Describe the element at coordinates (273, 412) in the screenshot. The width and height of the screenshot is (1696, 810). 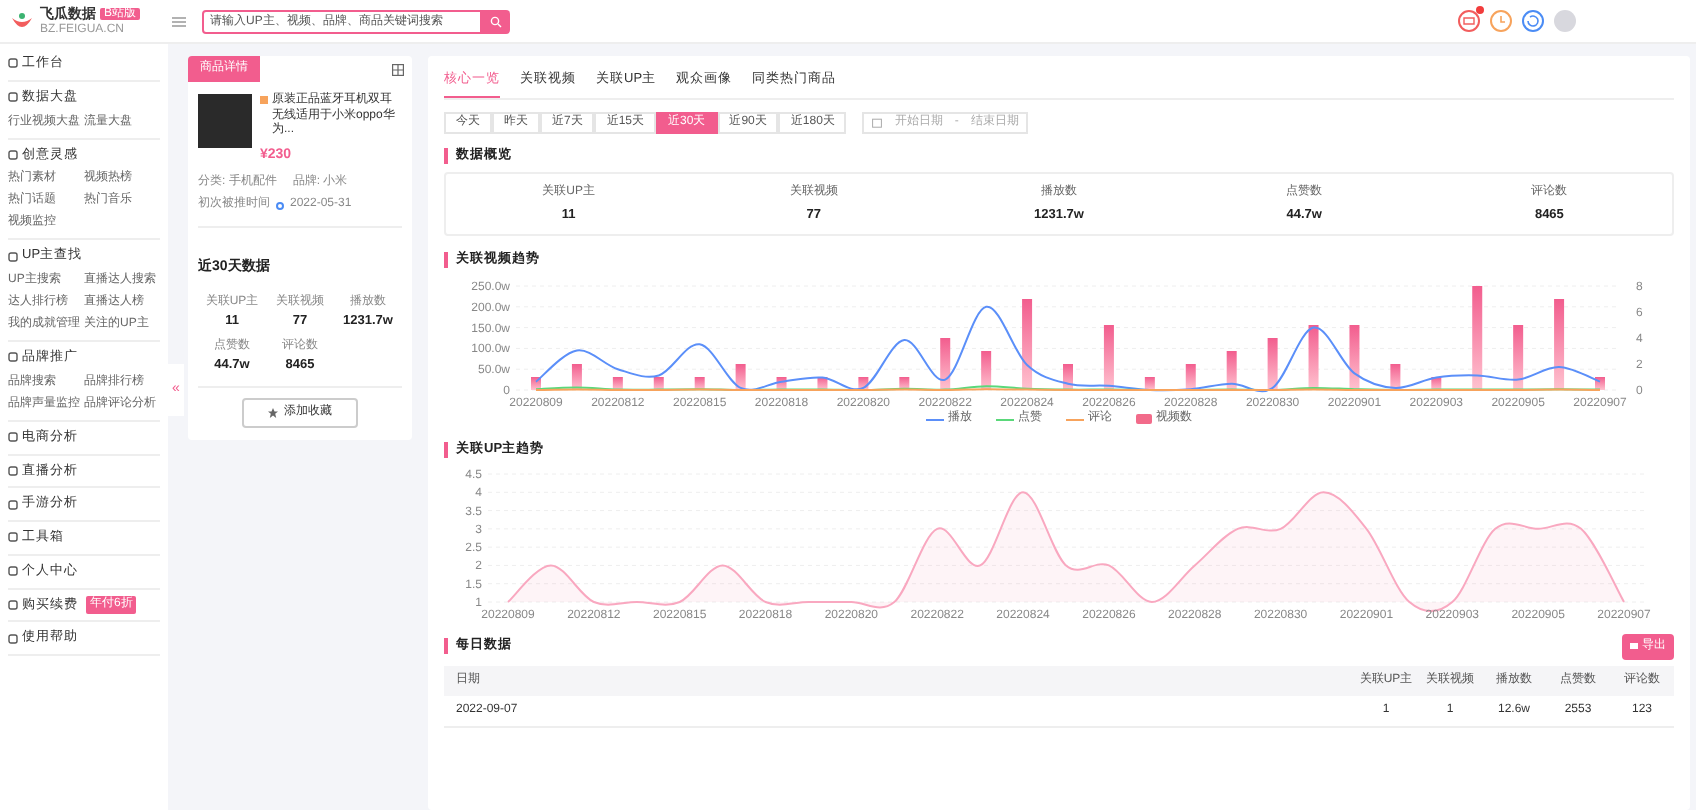
I see `star-icon` at that location.